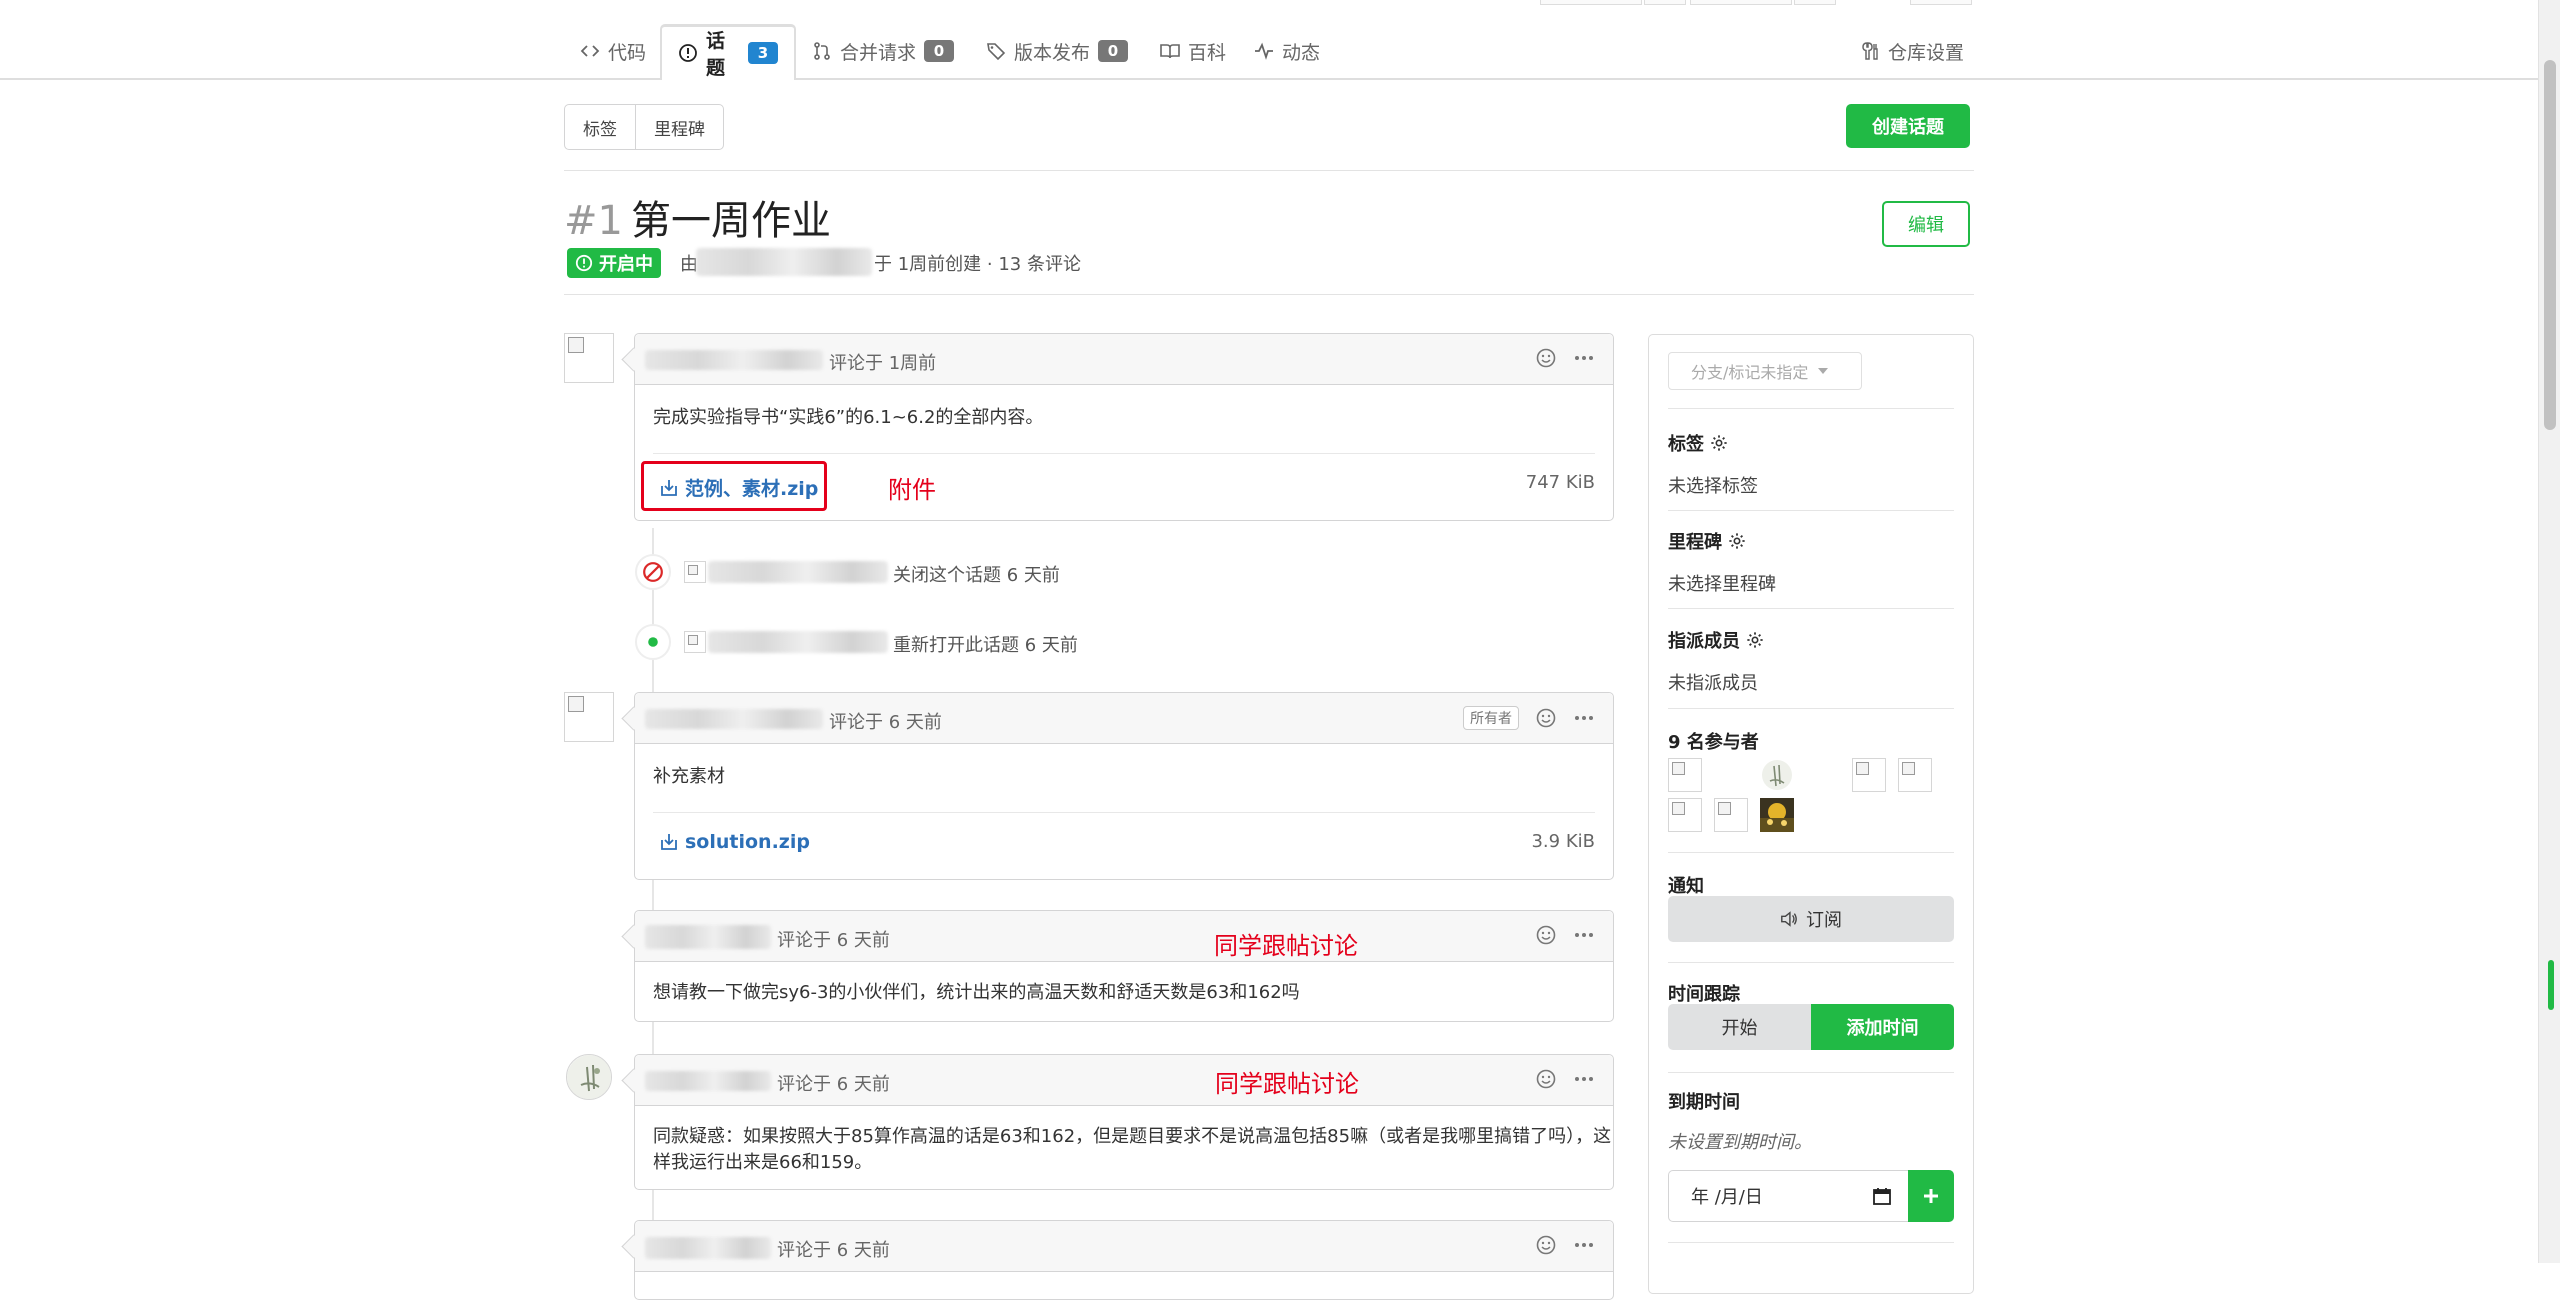  I want to click on tab-pull-requests-label: 合并请求, so click(878, 52).